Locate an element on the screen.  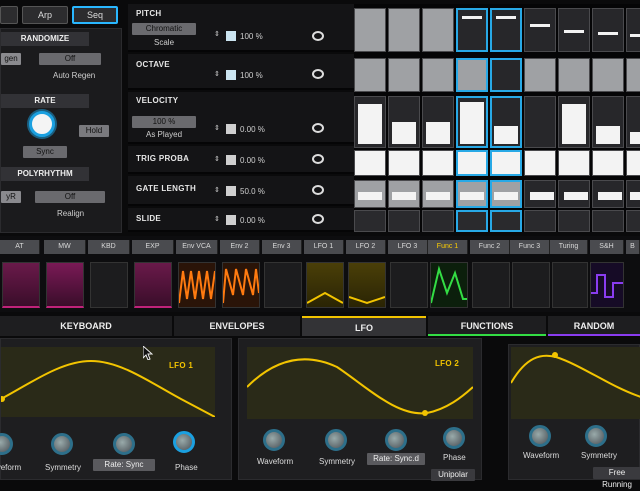
mod-slot-mw is located at coordinates (65, 285).